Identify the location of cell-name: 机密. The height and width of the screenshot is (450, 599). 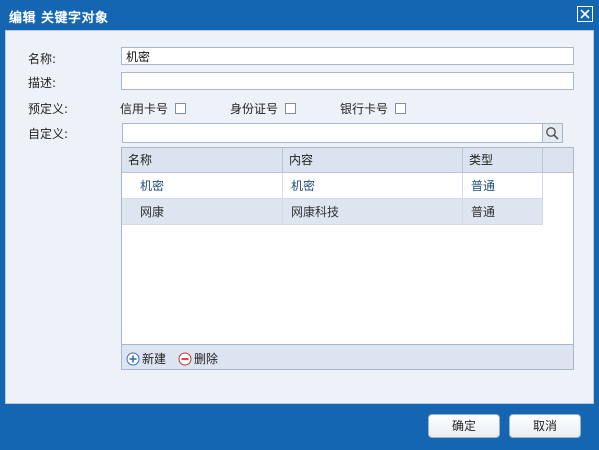
(202, 186).